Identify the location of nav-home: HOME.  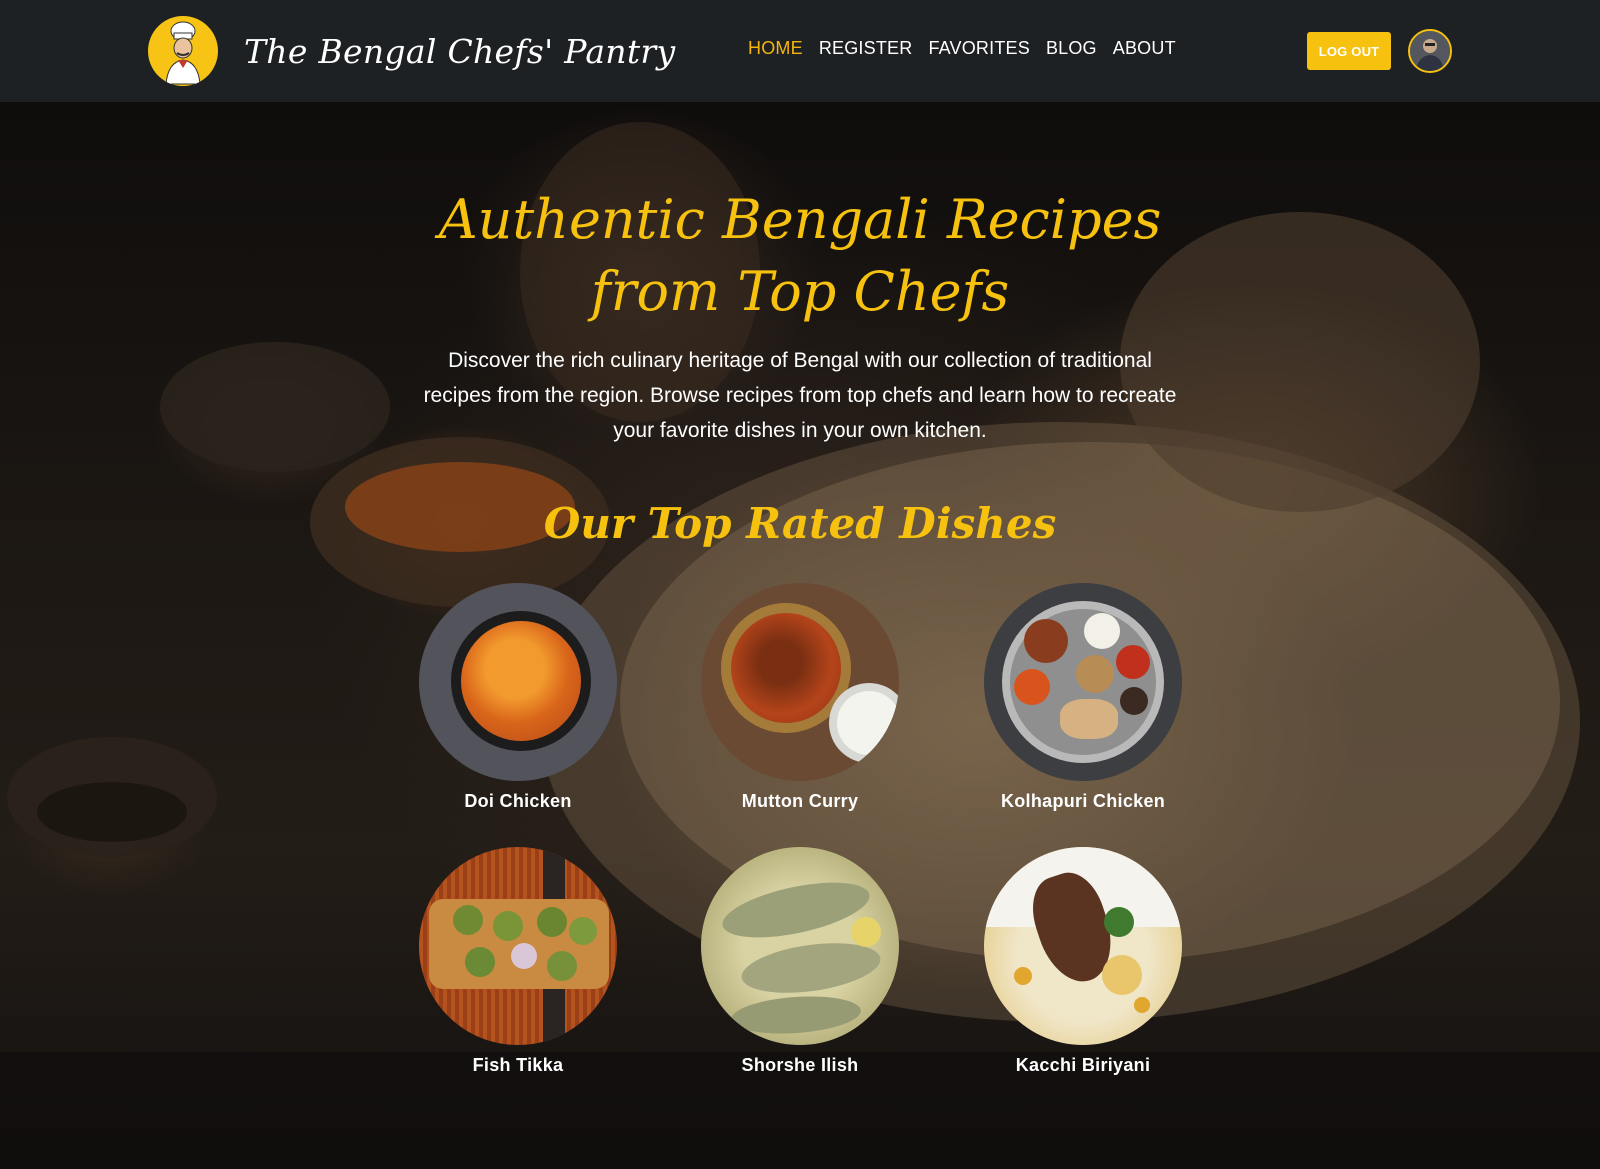
(775, 48).